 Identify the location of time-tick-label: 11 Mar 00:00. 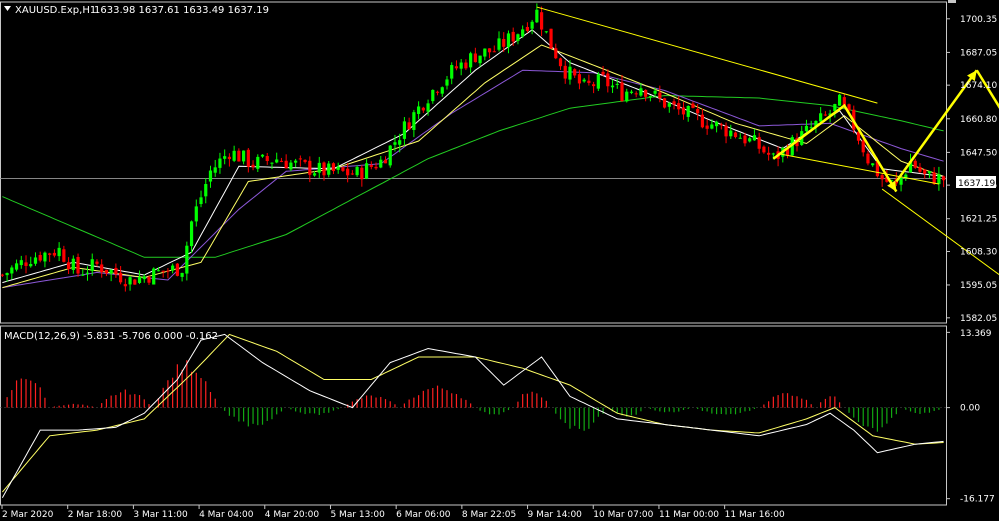
(689, 515).